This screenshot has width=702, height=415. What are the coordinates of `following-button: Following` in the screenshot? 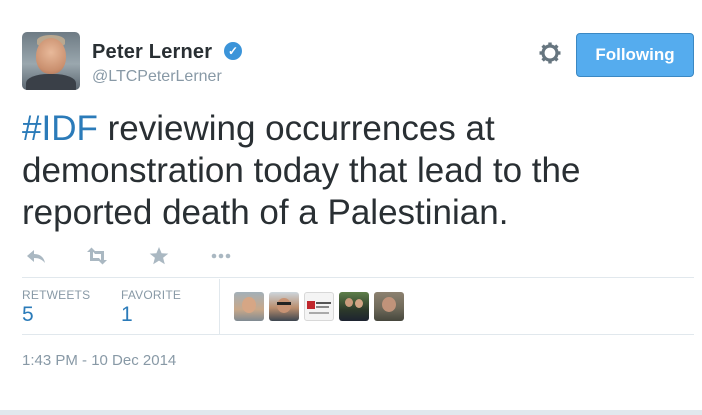 It's located at (635, 55).